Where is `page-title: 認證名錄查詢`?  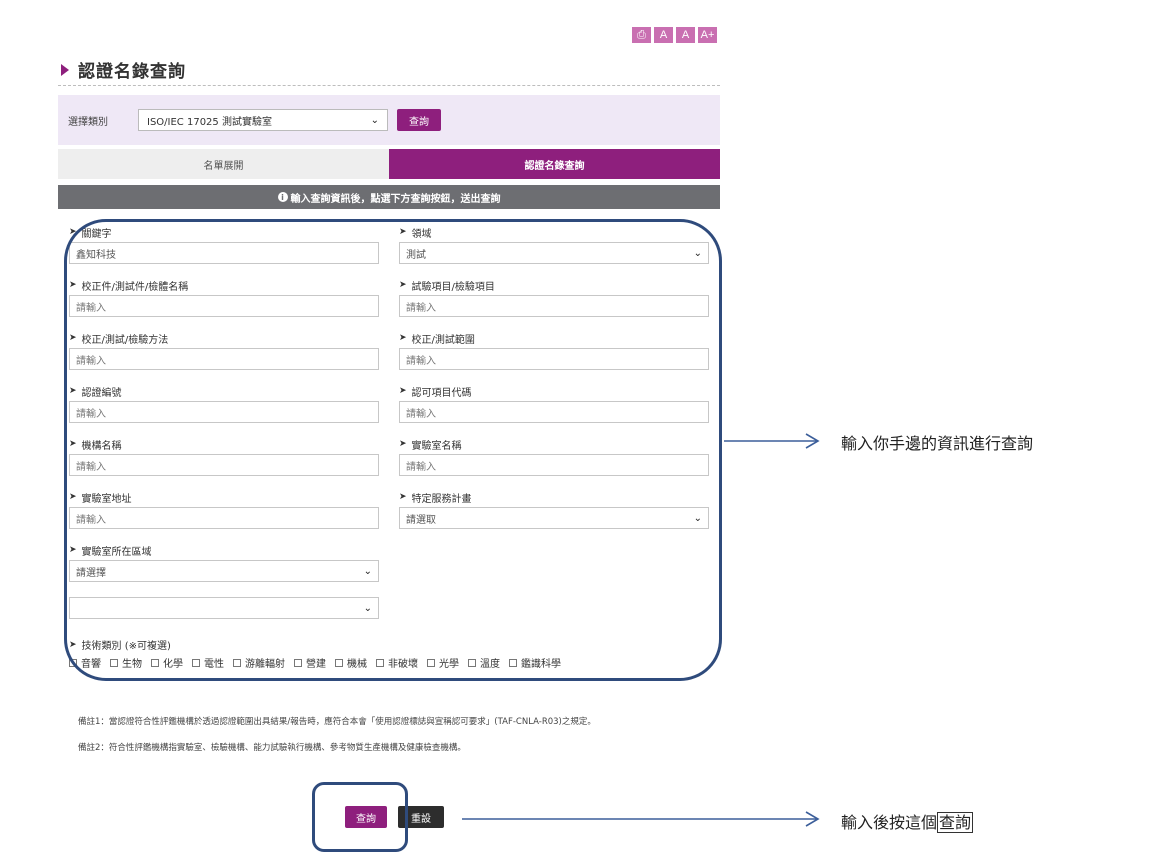 page-title: 認證名錄查詢 is located at coordinates (132, 72).